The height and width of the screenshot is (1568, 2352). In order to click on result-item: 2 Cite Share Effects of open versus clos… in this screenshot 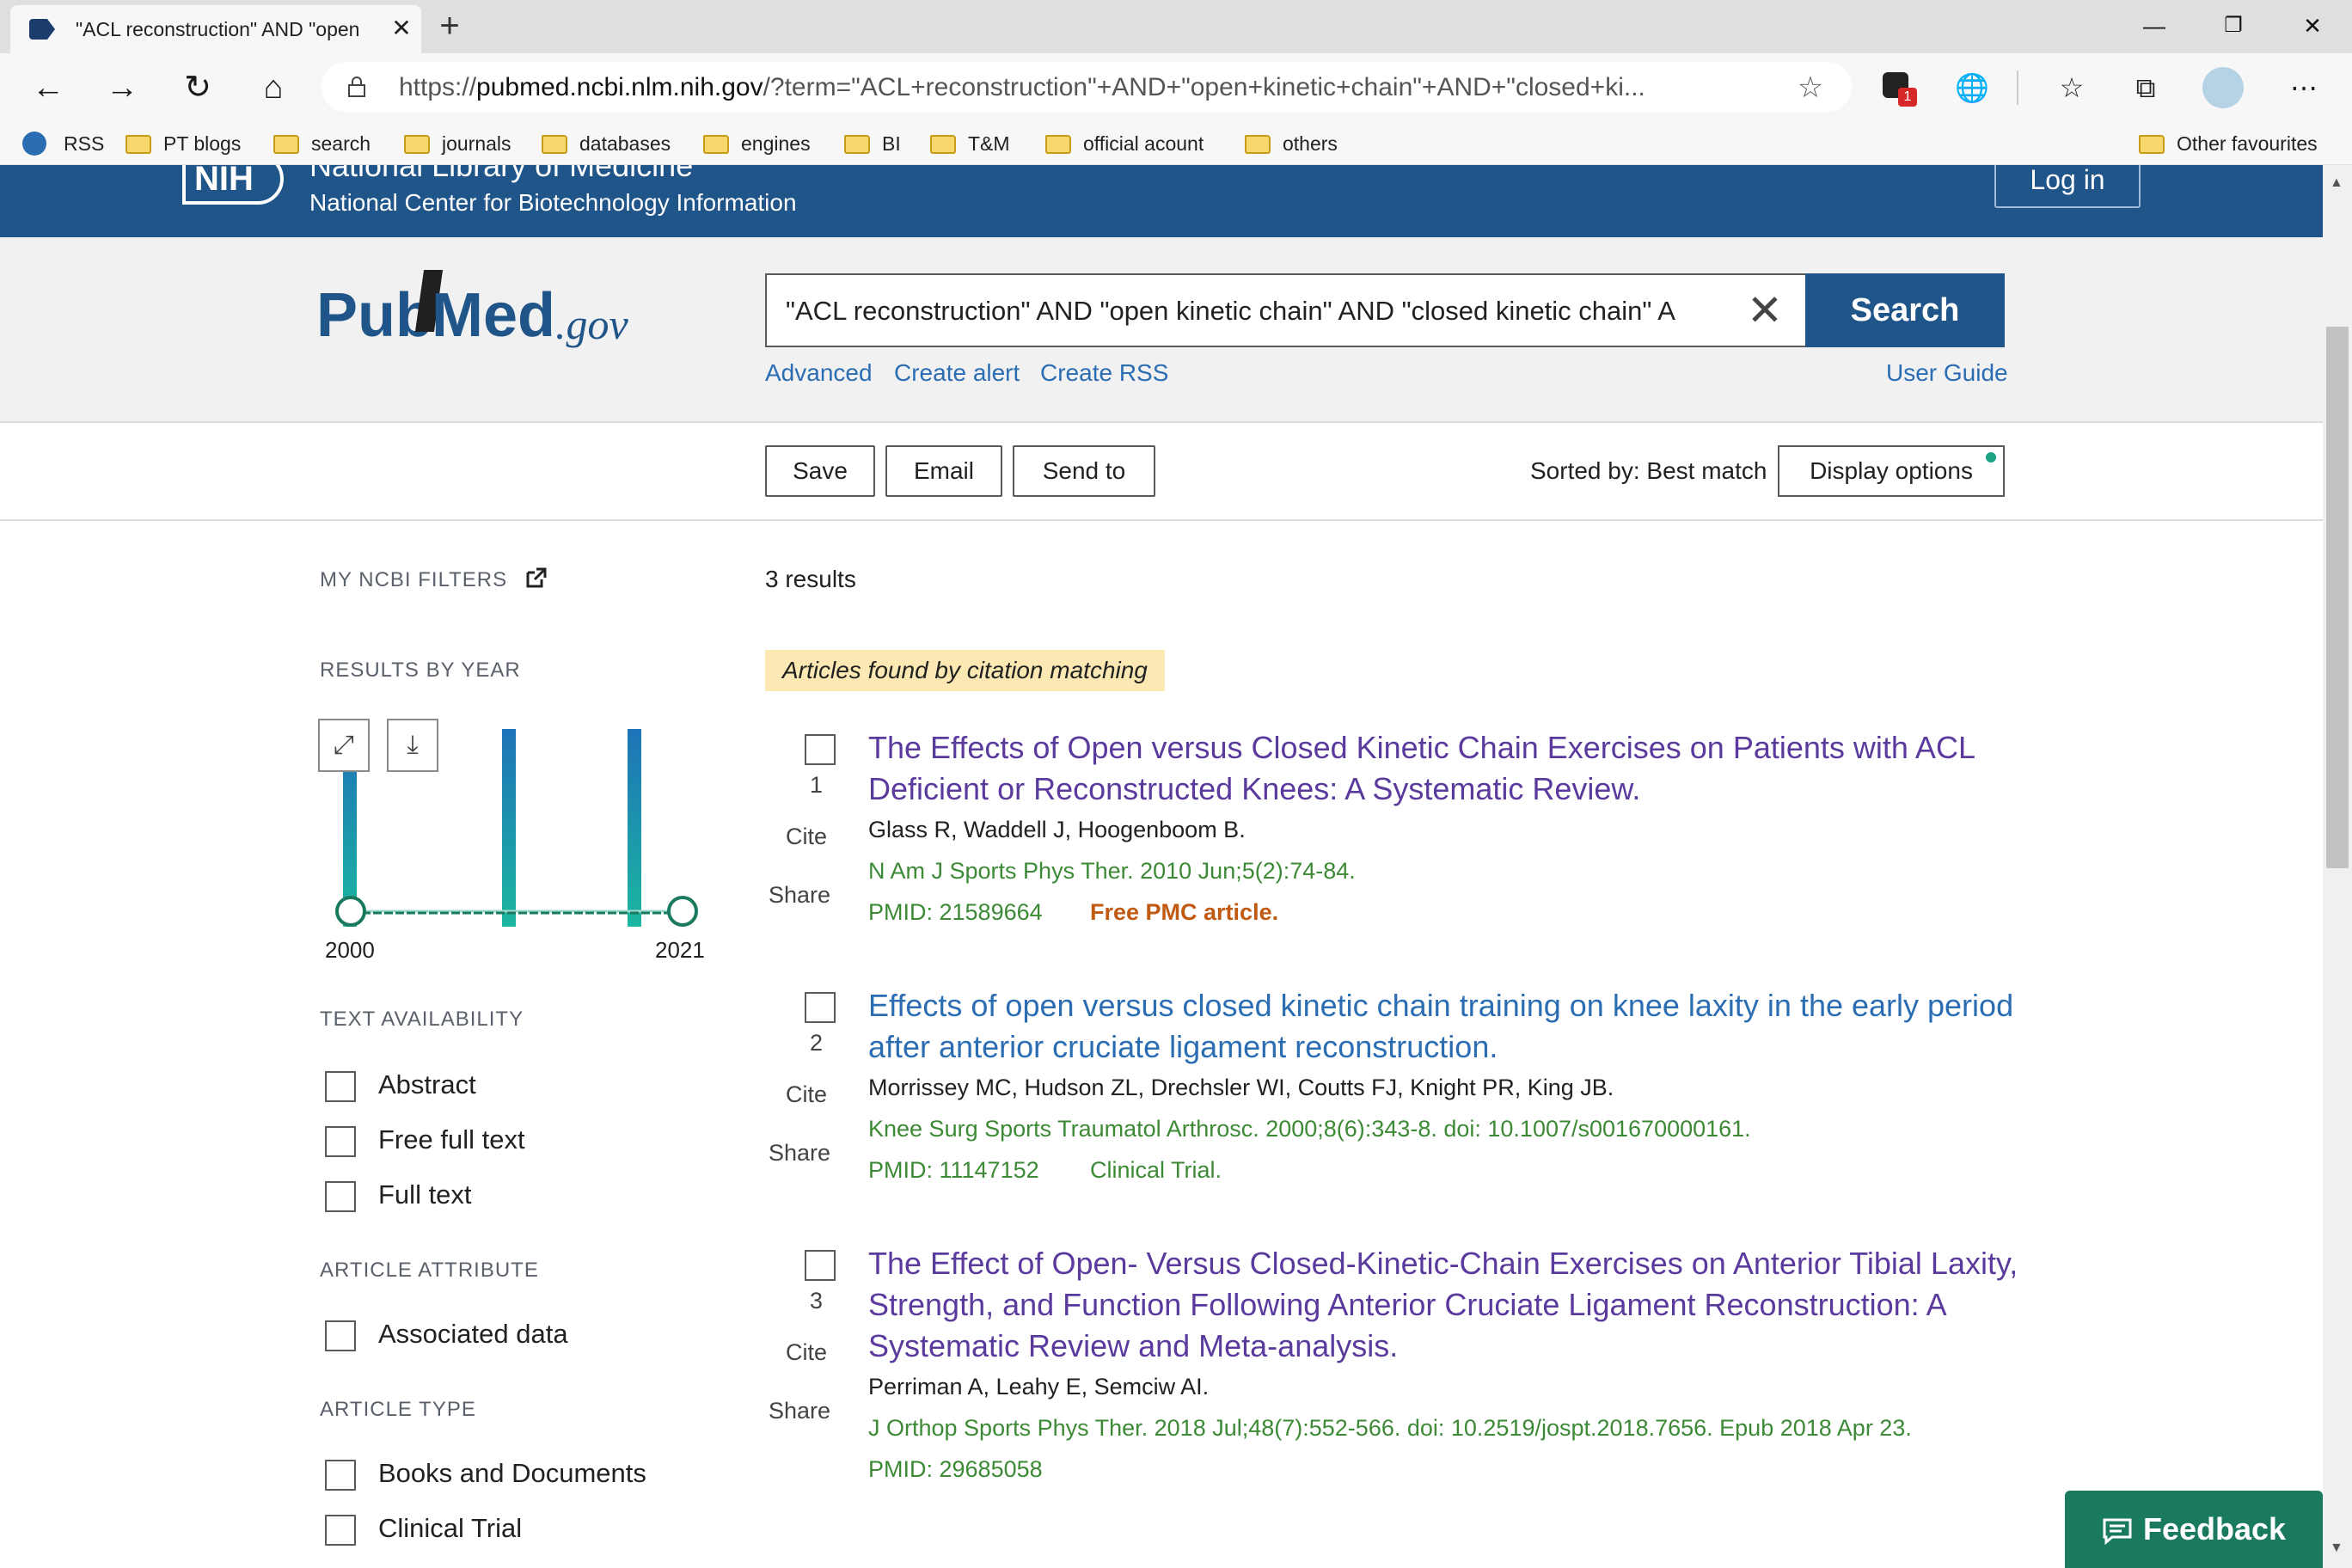, I will do `click(1453, 1092)`.